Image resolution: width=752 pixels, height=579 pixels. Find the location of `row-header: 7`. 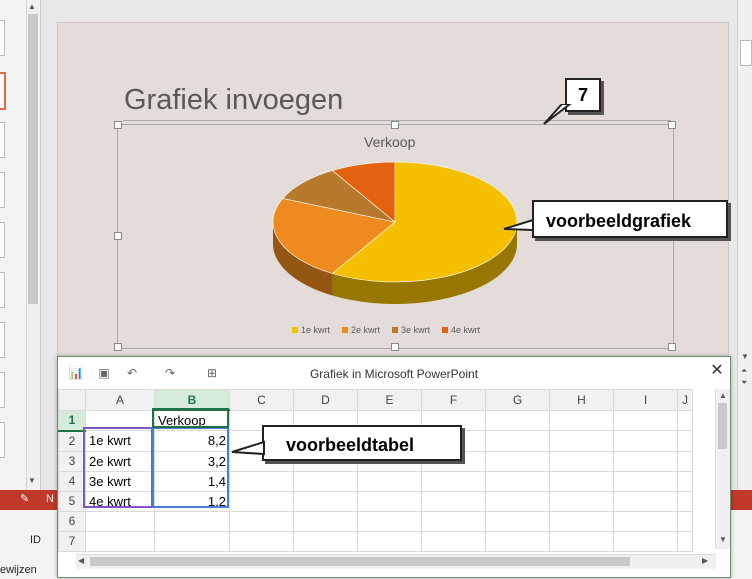

row-header: 7 is located at coordinates (72, 541).